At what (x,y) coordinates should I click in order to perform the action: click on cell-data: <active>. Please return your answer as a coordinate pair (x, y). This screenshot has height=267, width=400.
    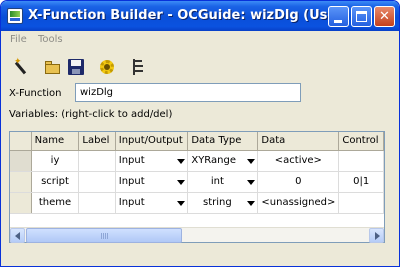
    Looking at the image, I should click on (298, 161).